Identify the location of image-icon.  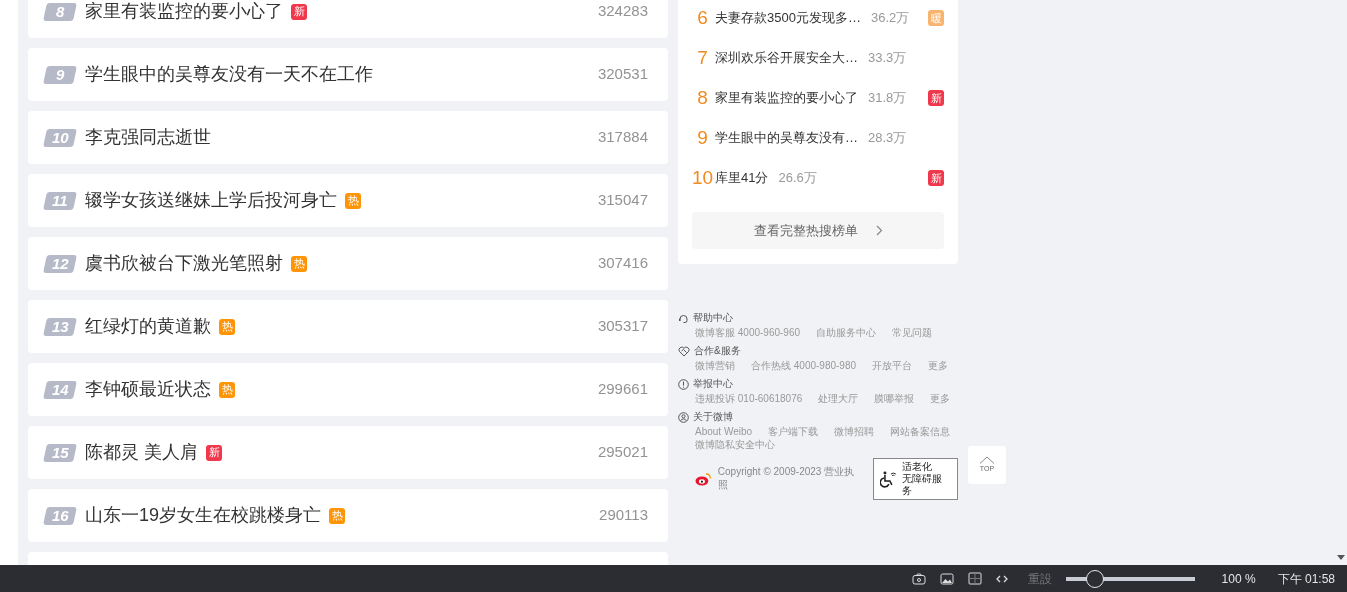
(946, 578).